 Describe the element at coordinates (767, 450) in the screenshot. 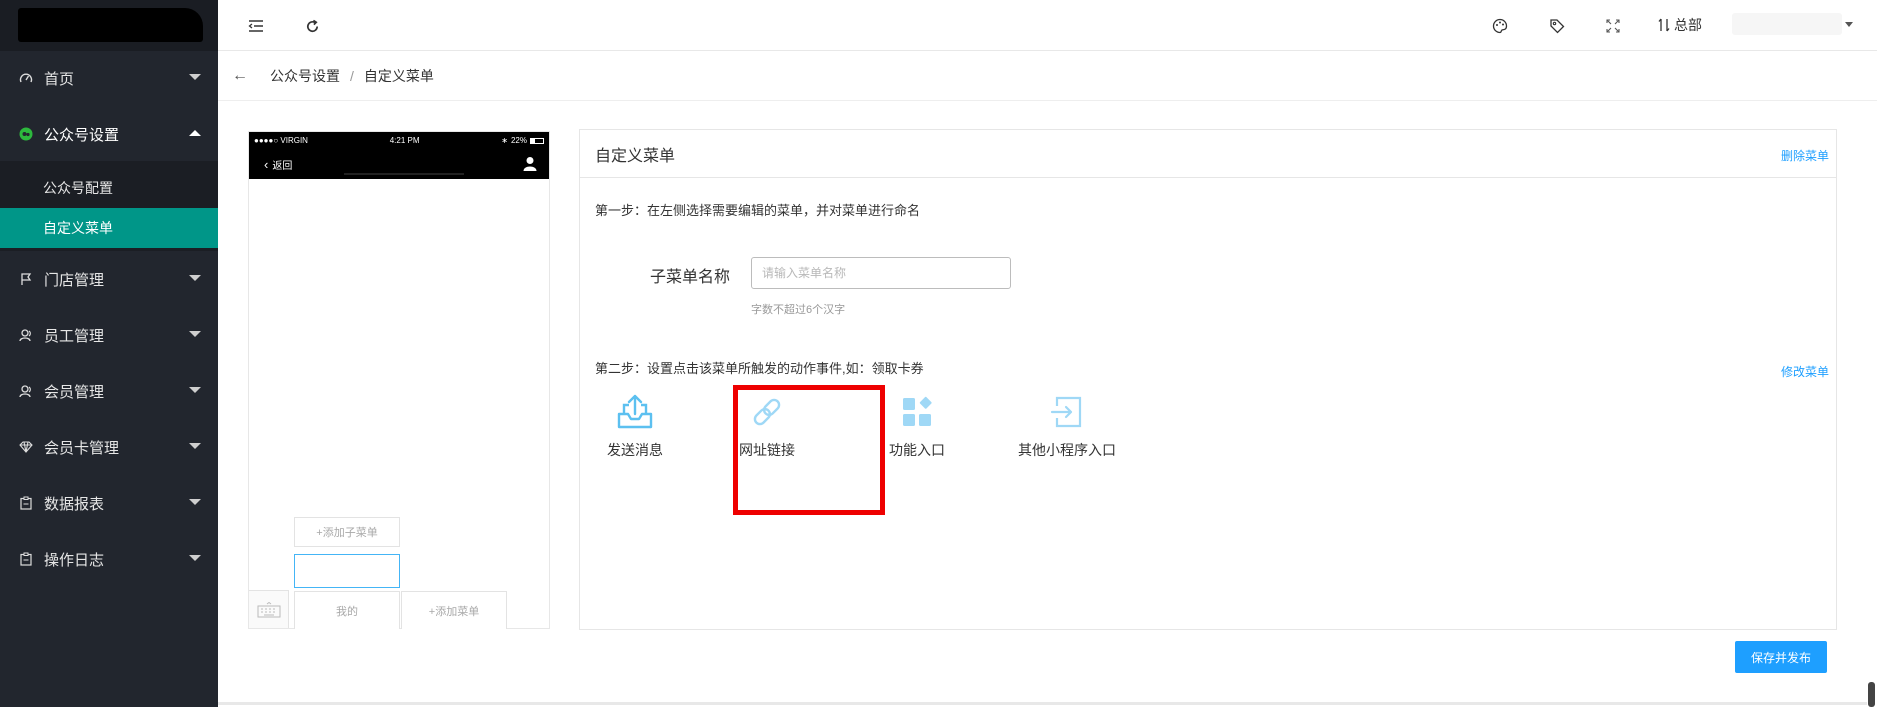

I see `action-label: 网址链接` at that location.